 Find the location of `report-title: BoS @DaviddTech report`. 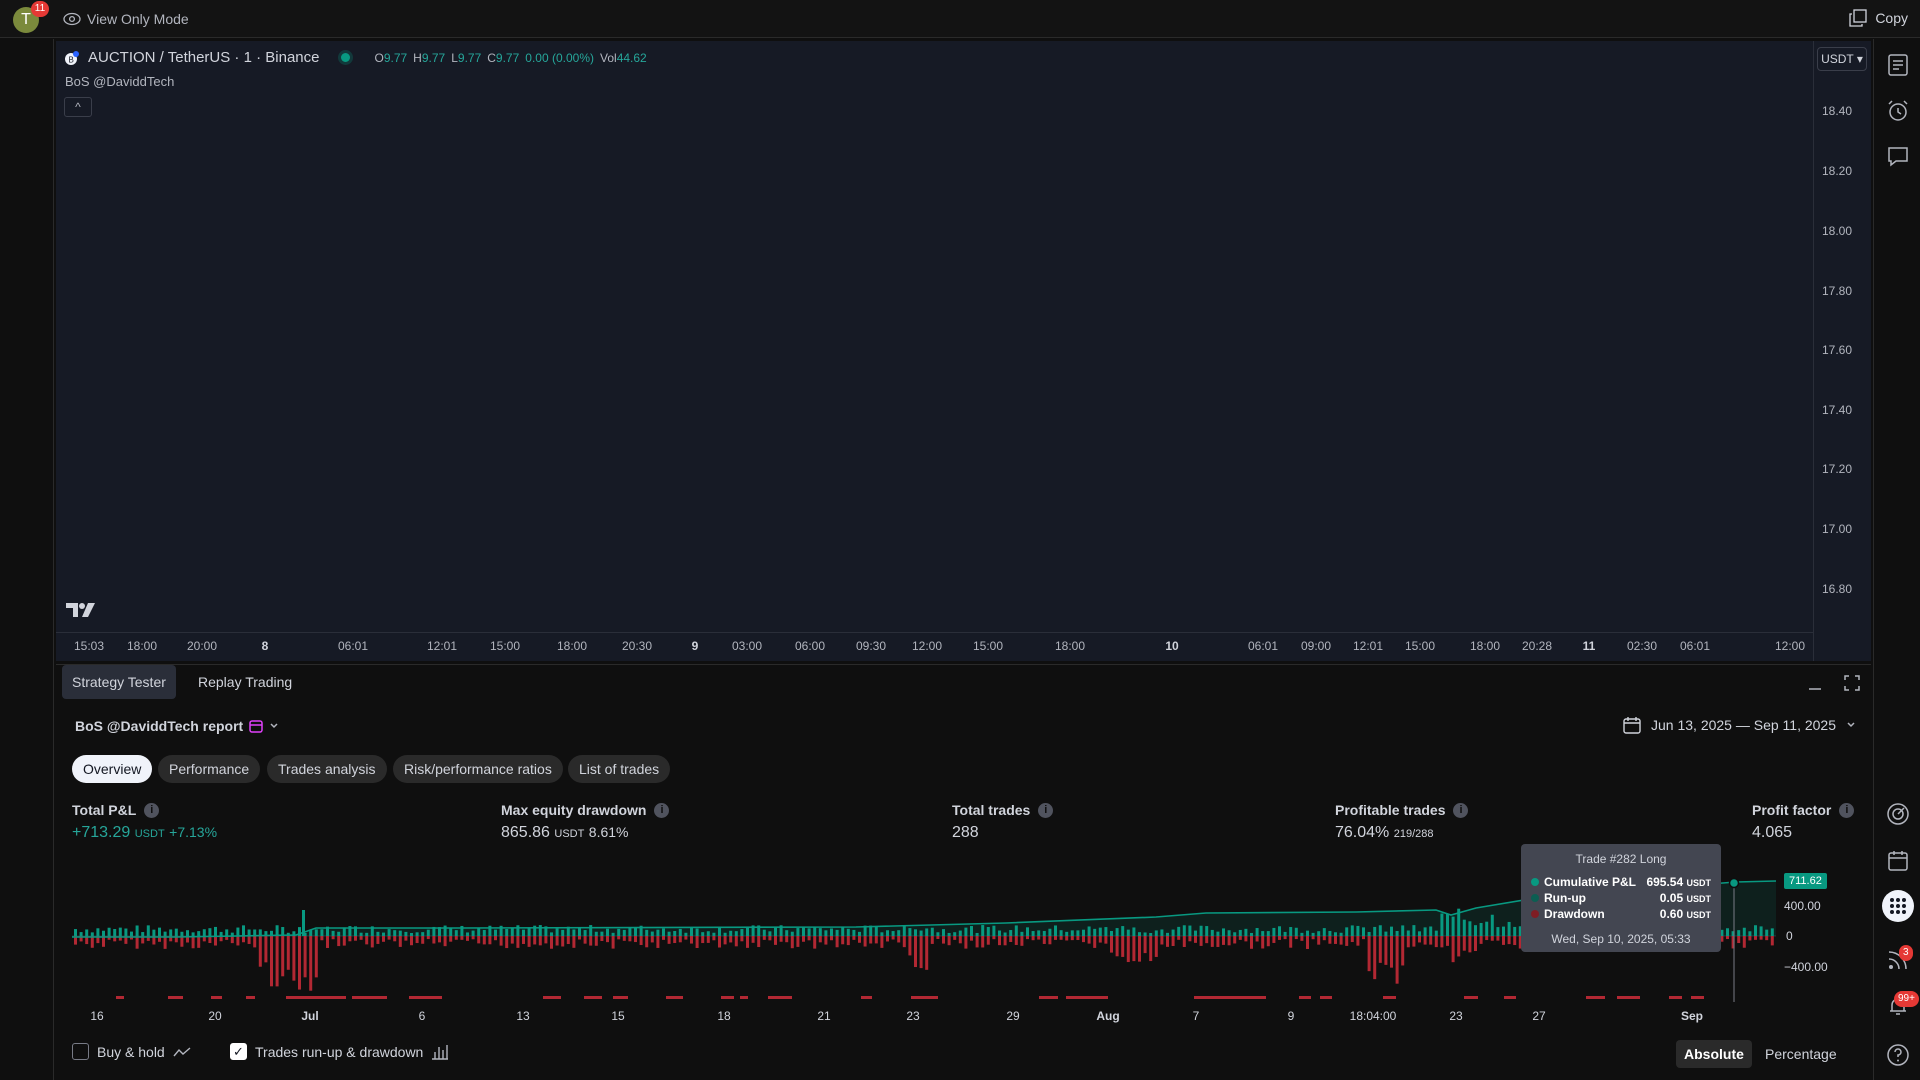

report-title: BoS @DaviddTech report is located at coordinates (177, 726).